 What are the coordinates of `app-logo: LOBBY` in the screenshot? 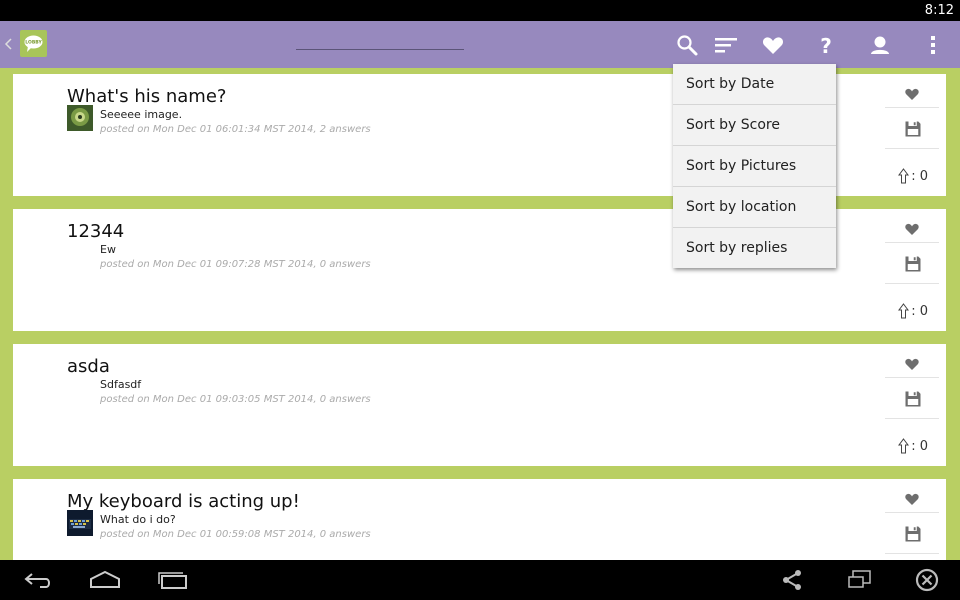 It's located at (33, 43).